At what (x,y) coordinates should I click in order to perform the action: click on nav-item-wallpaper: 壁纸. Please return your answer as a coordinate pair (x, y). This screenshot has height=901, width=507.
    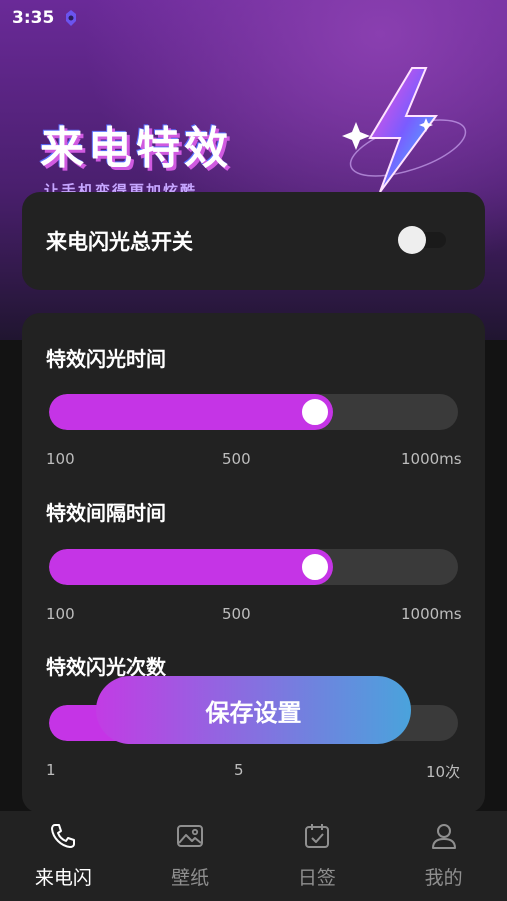
    Looking at the image, I should click on (190, 856).